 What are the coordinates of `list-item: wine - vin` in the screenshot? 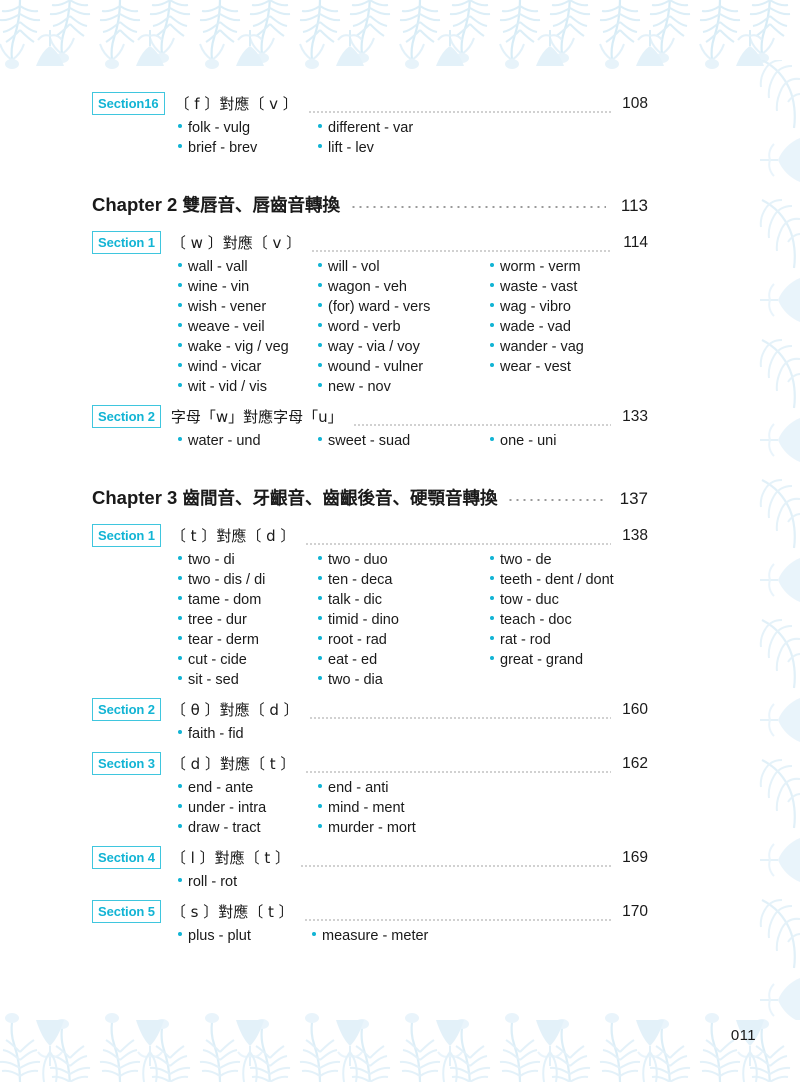 It's located at (248, 287).